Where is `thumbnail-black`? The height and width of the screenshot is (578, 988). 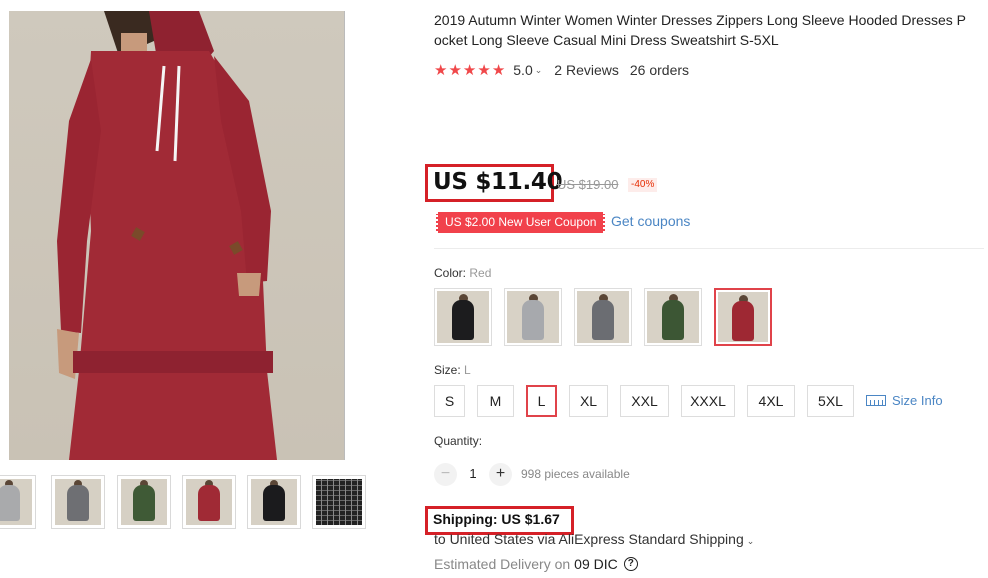
thumbnail-black is located at coordinates (274, 502).